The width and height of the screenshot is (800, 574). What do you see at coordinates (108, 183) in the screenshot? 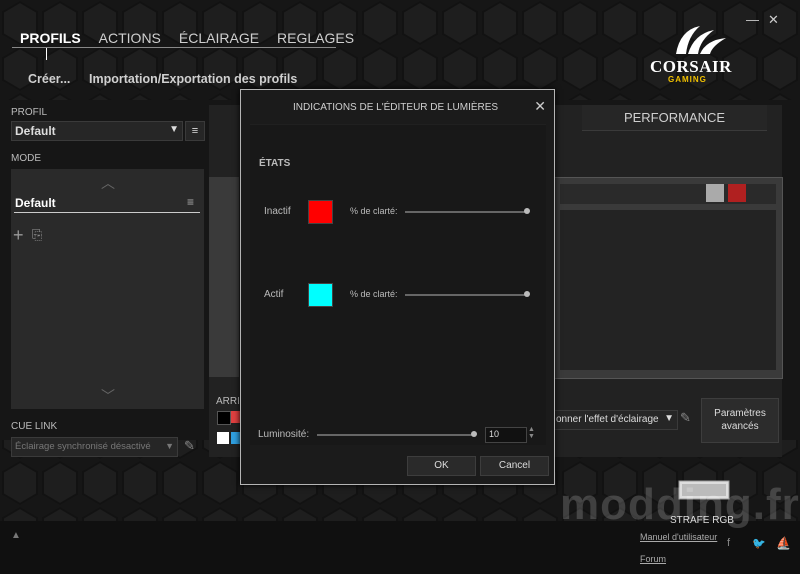
I see `chevron-up-icon: ︿` at bounding box center [108, 183].